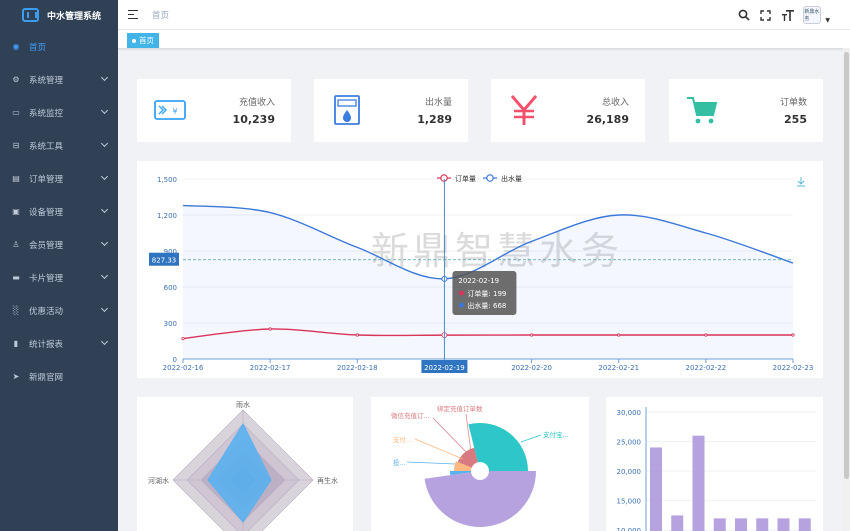 This screenshot has height=531, width=850. Describe the element at coordinates (568, 110) in the screenshot. I see `stat-card-income: 总收入 26,189` at that location.